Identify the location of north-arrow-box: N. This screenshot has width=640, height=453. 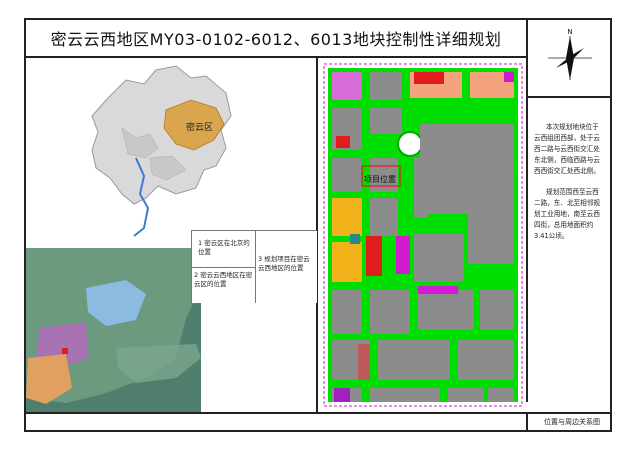
(568, 59).